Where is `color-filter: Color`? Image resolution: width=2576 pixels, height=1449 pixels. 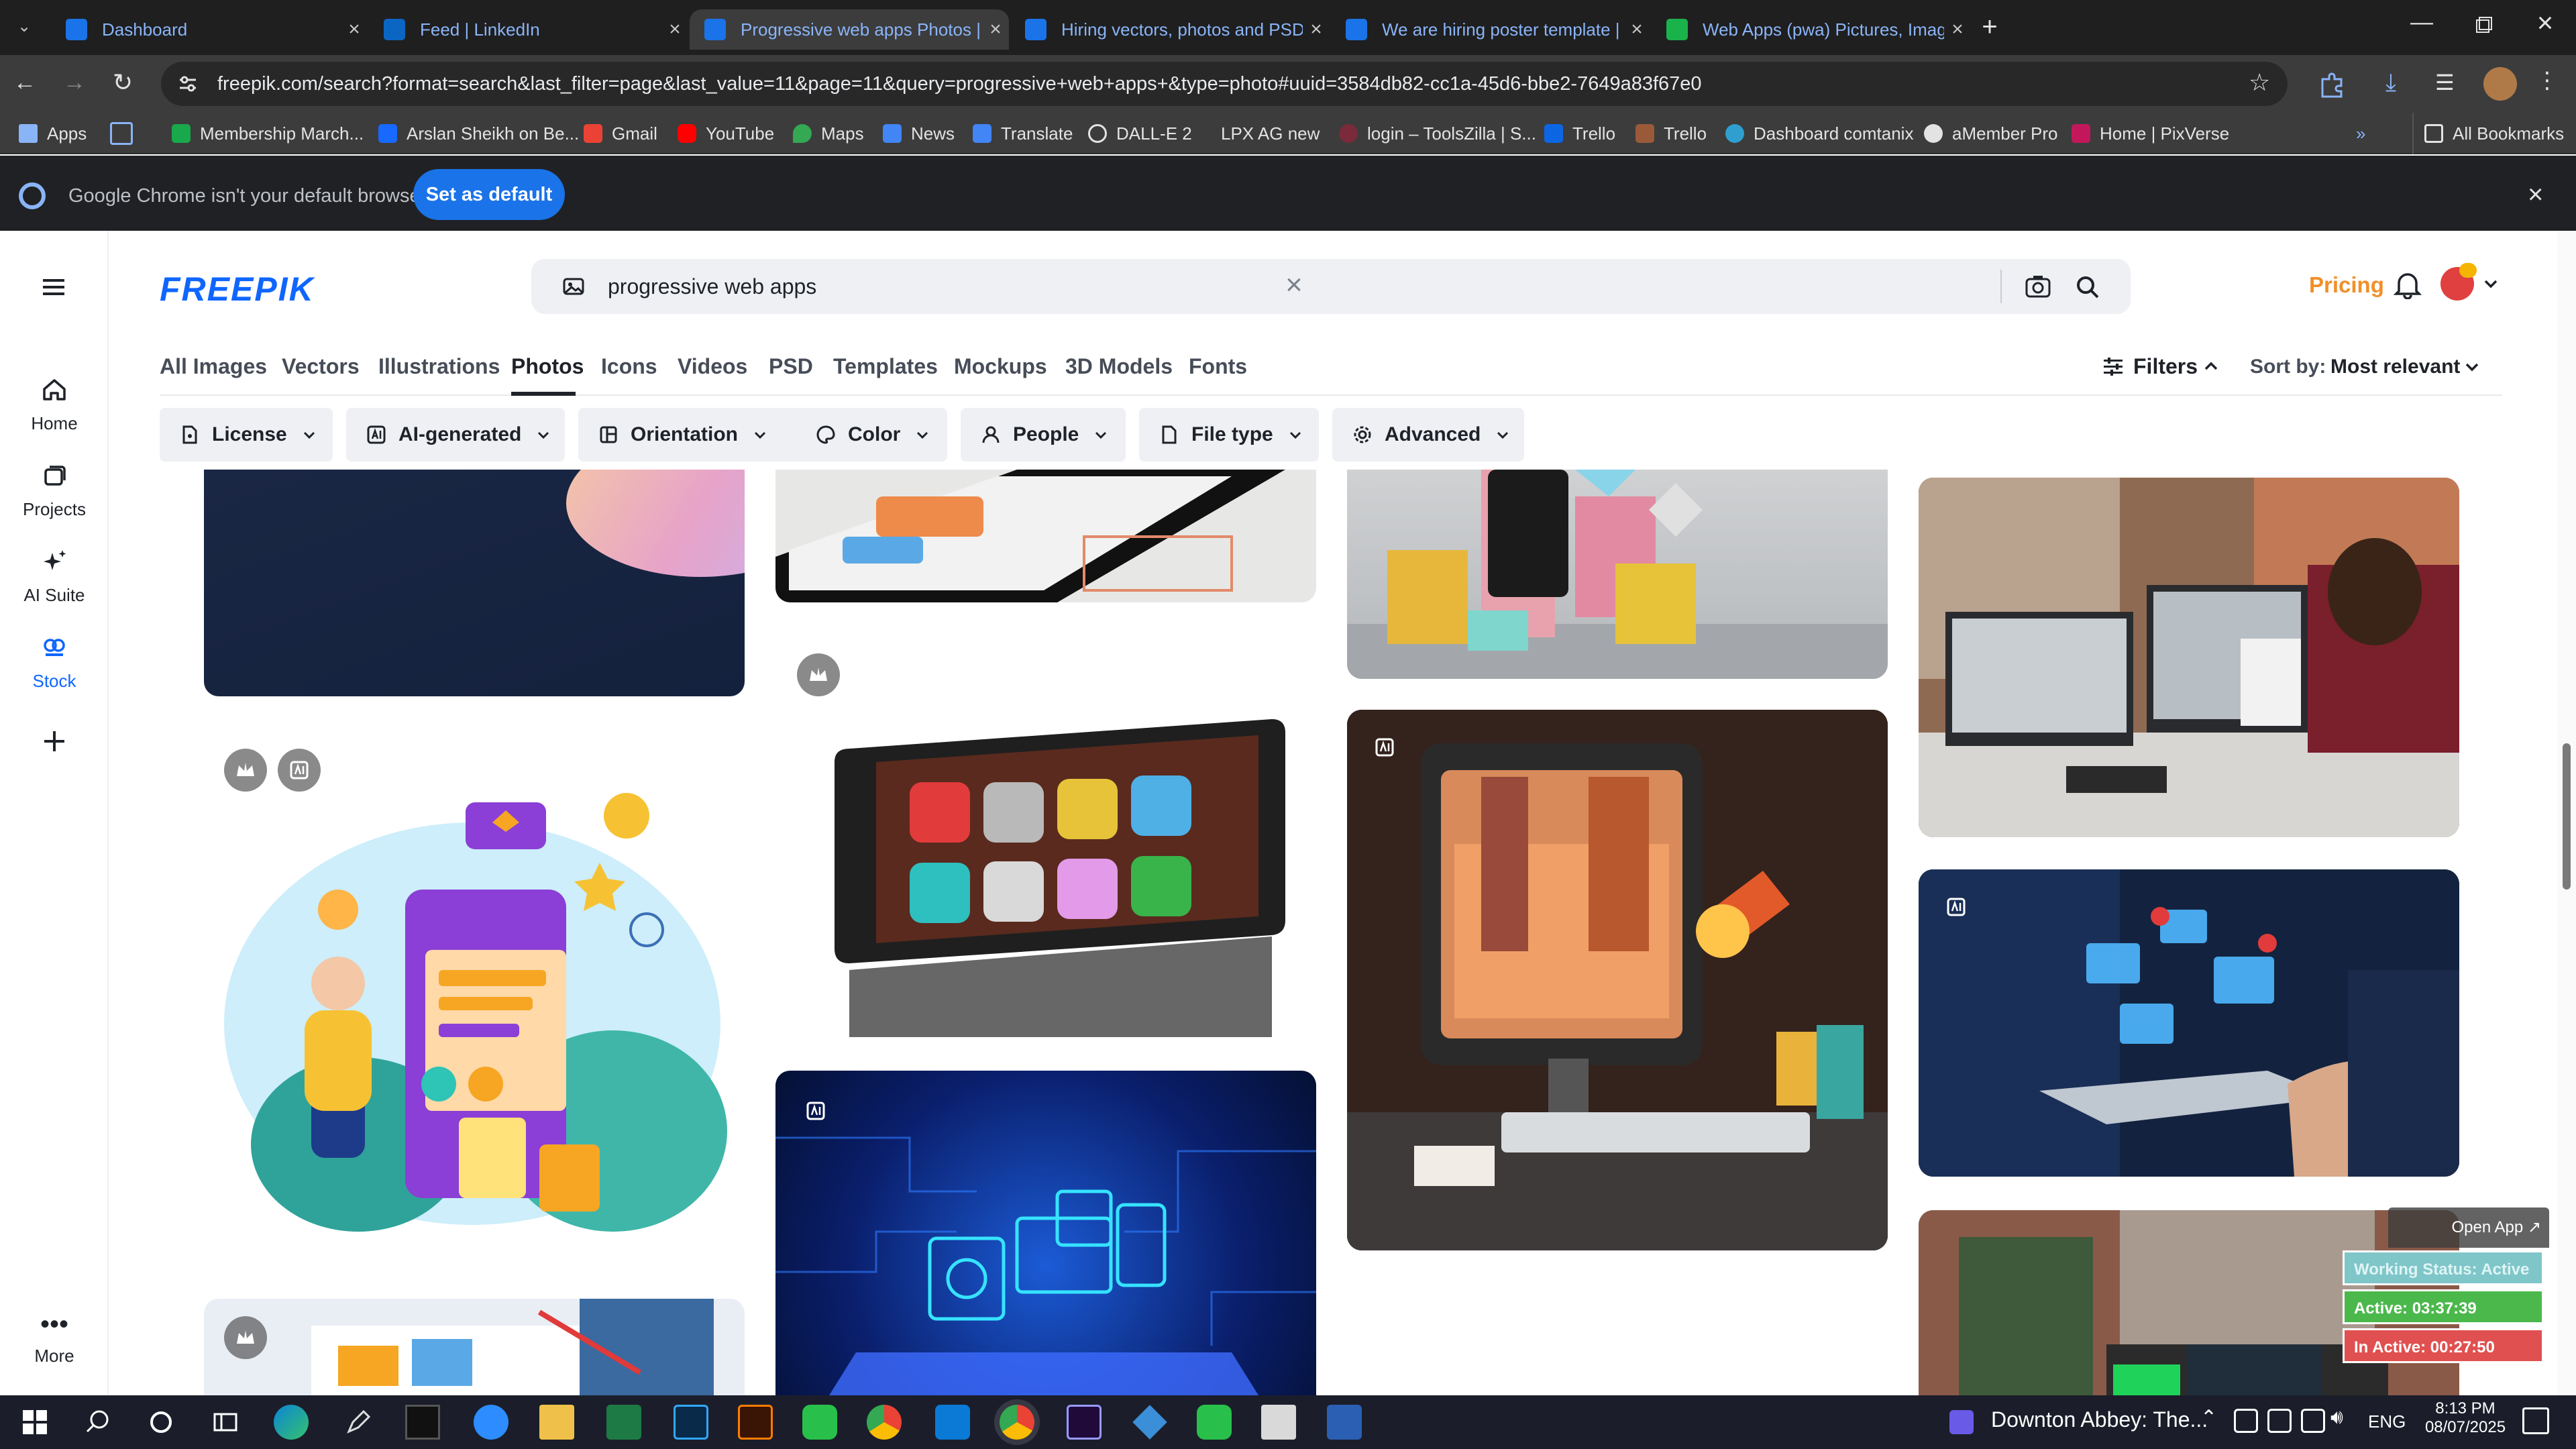 color-filter: Color is located at coordinates (871, 435).